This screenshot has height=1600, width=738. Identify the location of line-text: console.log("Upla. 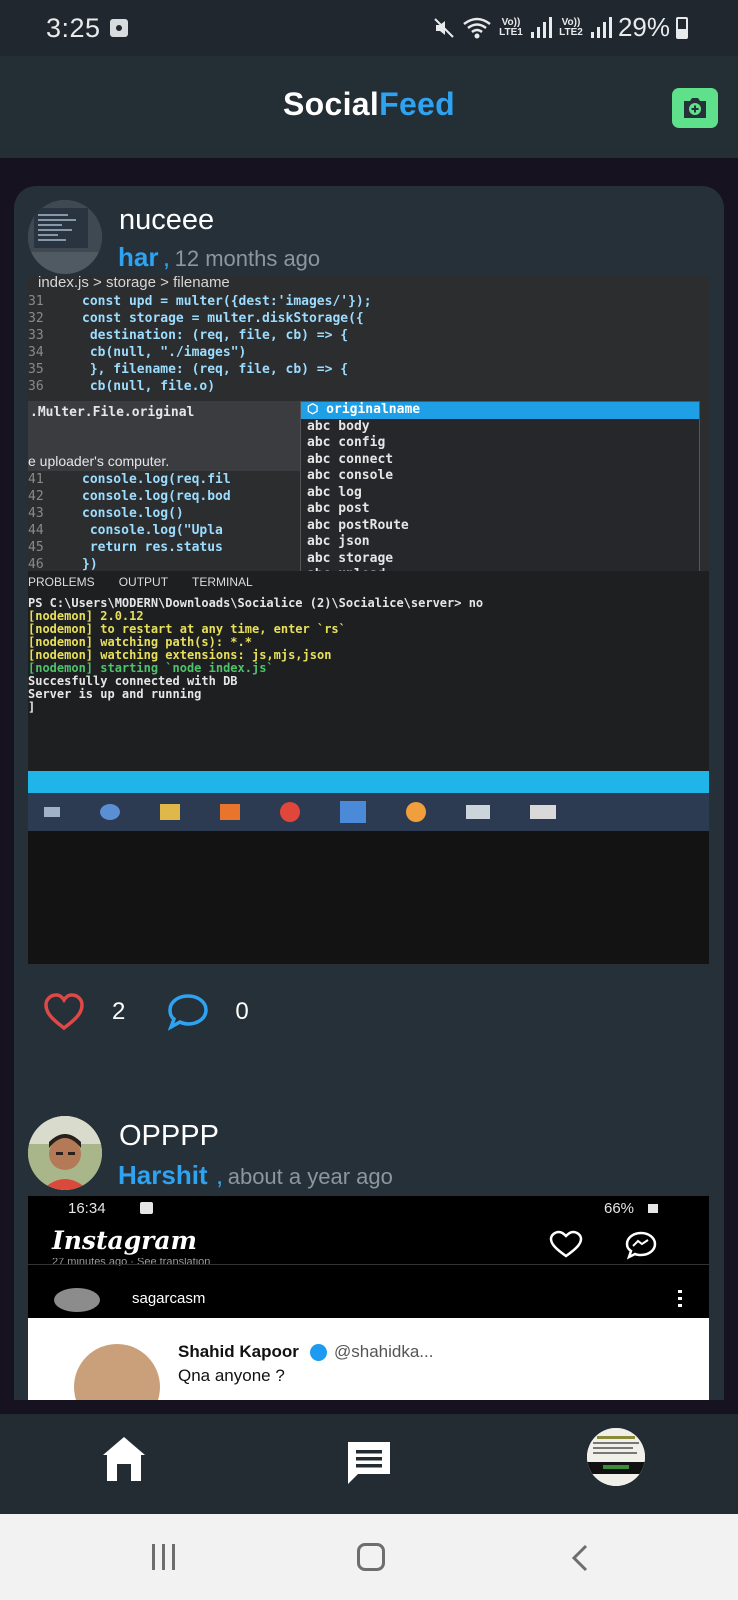
(152, 530).